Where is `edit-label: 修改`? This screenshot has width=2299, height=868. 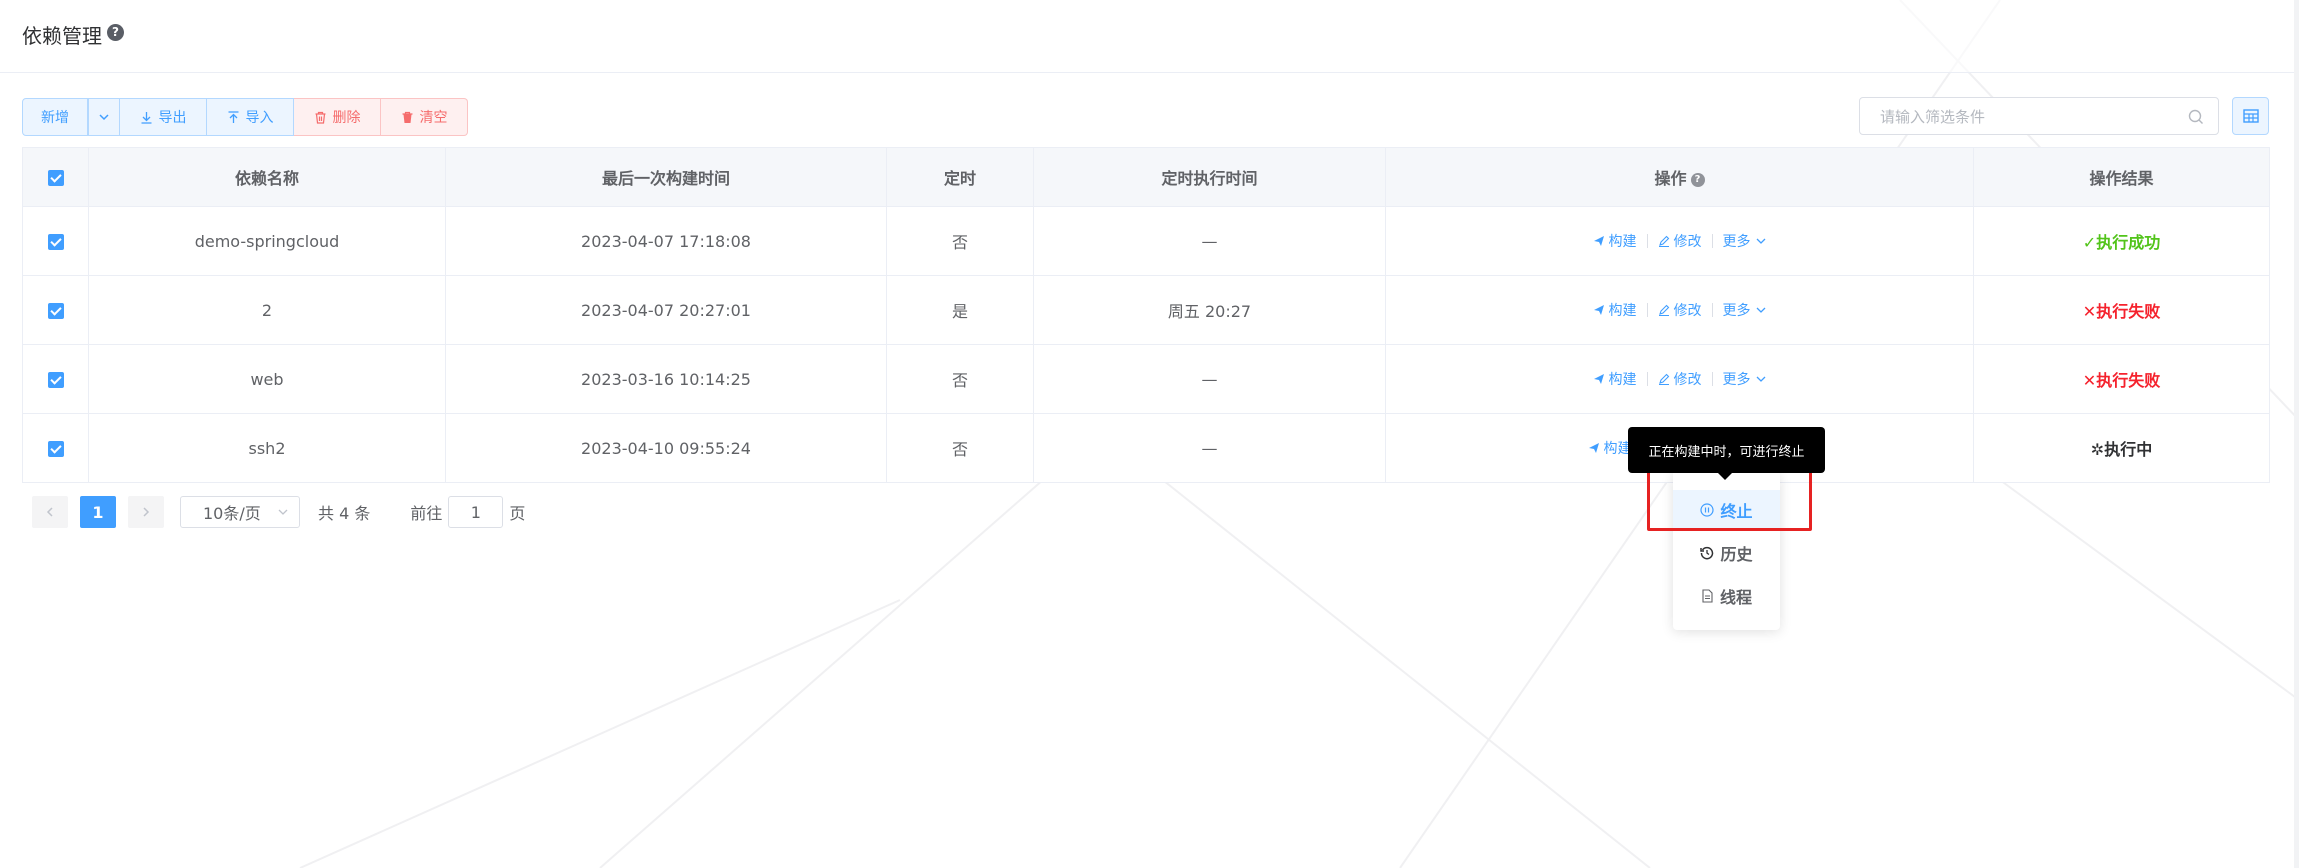 edit-label: 修改 is located at coordinates (1687, 380).